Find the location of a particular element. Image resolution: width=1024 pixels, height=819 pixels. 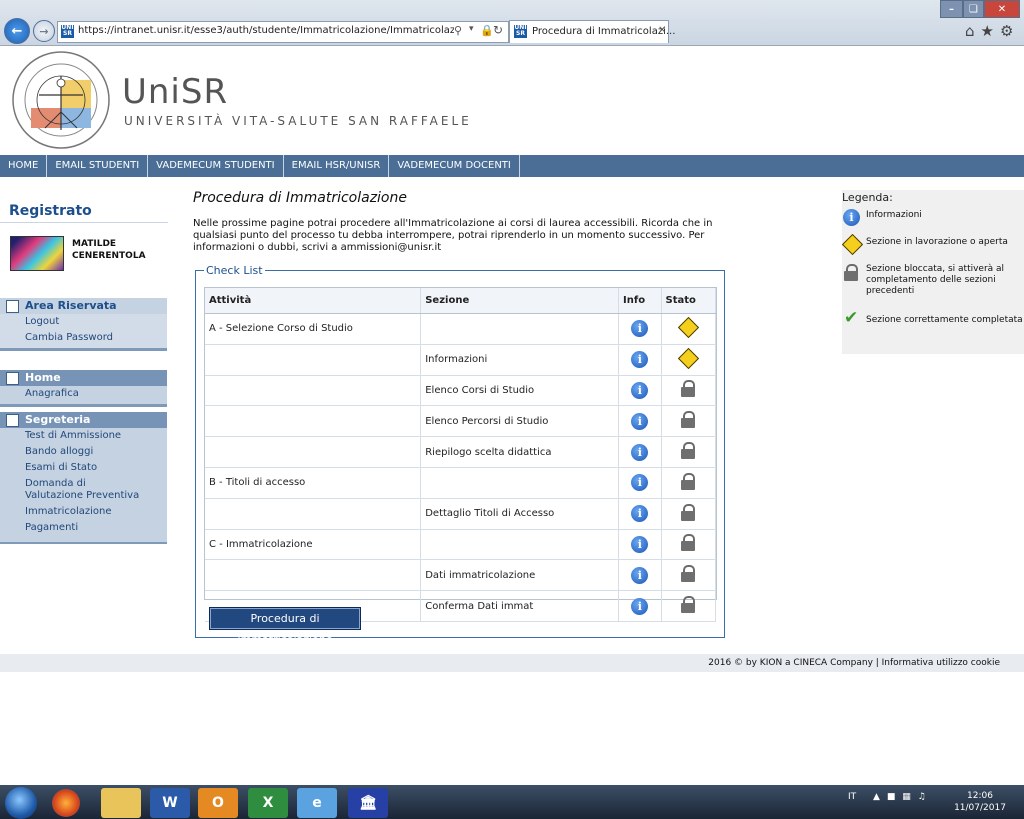

system-tray: IT ▲ ■ ▦ ♫ is located at coordinates (887, 797).